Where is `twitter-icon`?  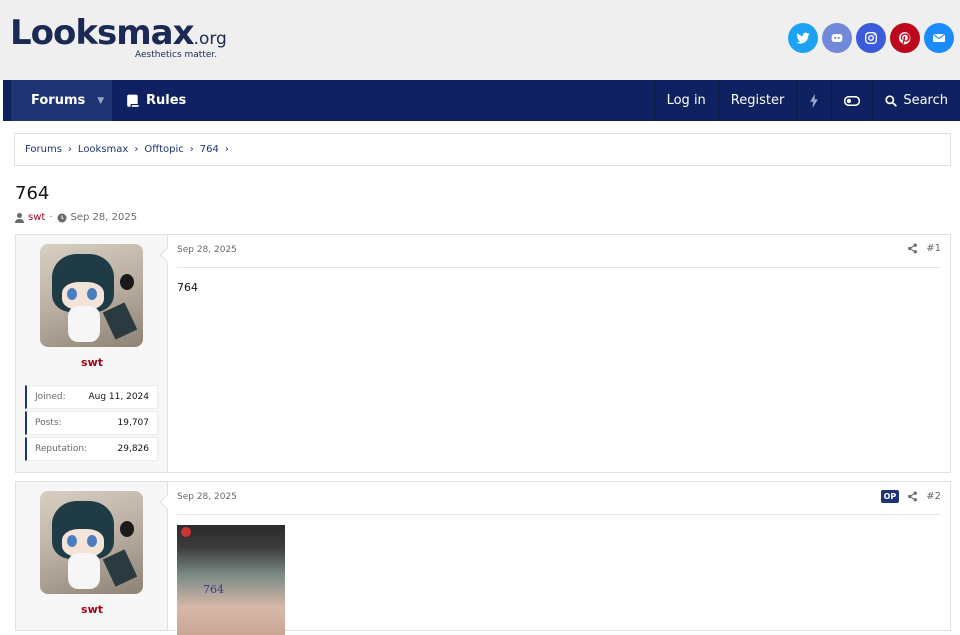 twitter-icon is located at coordinates (803, 38).